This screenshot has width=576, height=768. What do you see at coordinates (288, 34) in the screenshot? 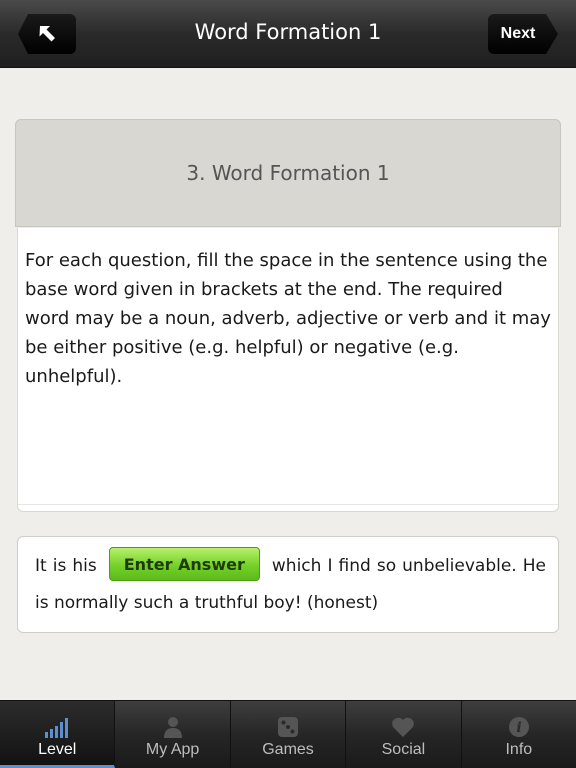
I see `top-navigation-bar: Word Formation 1 Next` at bounding box center [288, 34].